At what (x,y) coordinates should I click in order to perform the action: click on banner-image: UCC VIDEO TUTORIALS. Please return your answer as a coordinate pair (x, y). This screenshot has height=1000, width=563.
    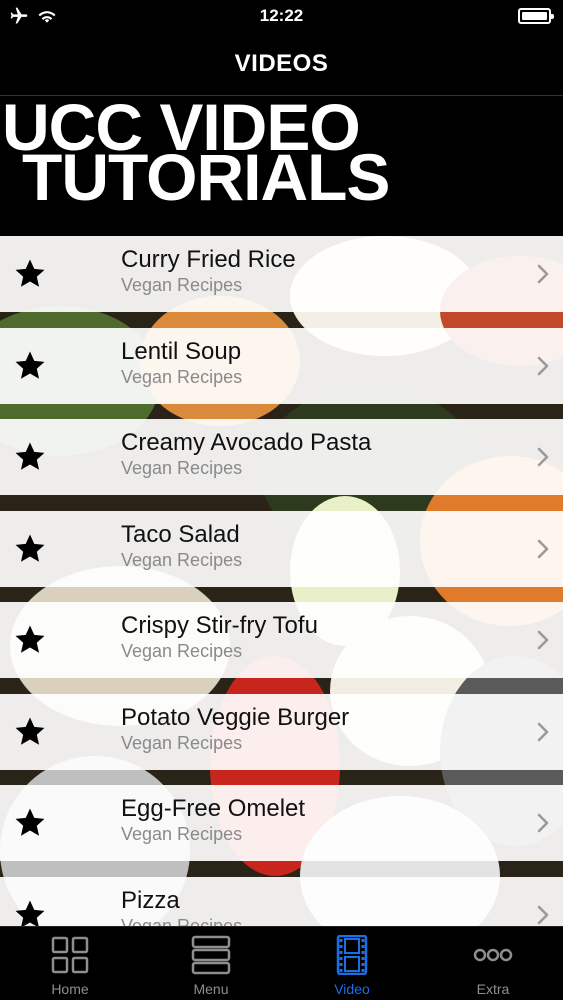
    Looking at the image, I should click on (281, 166).